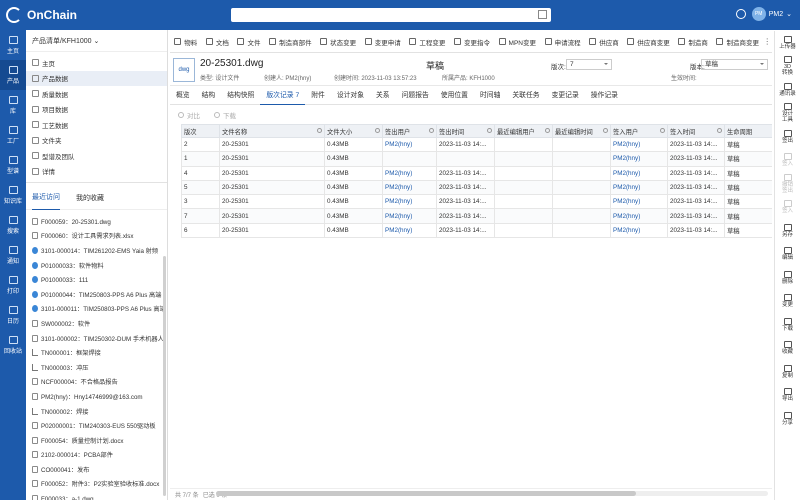  I want to click on rail-item-6: 搜索, so click(13, 225).